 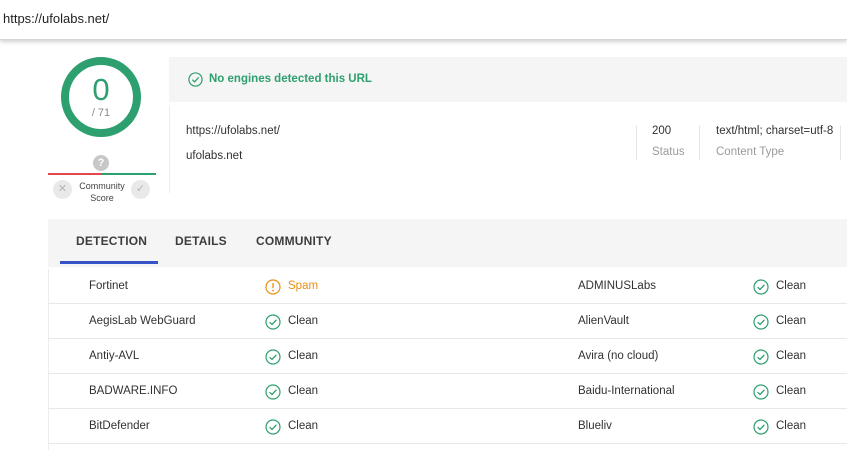 I want to click on detection-score: 0 / 71, so click(x=101, y=97).